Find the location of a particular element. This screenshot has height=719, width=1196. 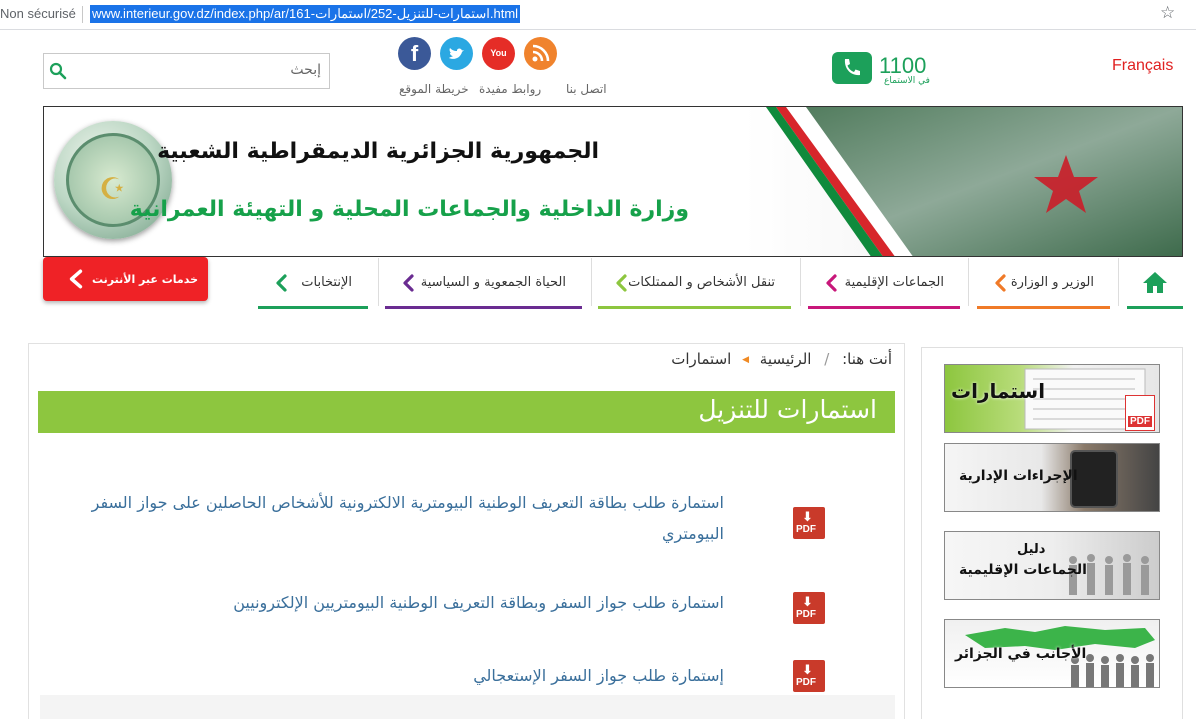

sidebar-tile-administrative-procedures: الإجراءات الإدارية is located at coordinates (1052, 477).